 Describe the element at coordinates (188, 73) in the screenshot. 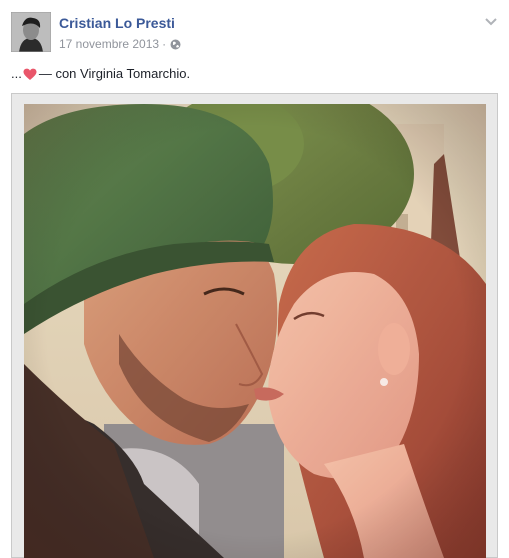

I see `status-suffix: .` at that location.